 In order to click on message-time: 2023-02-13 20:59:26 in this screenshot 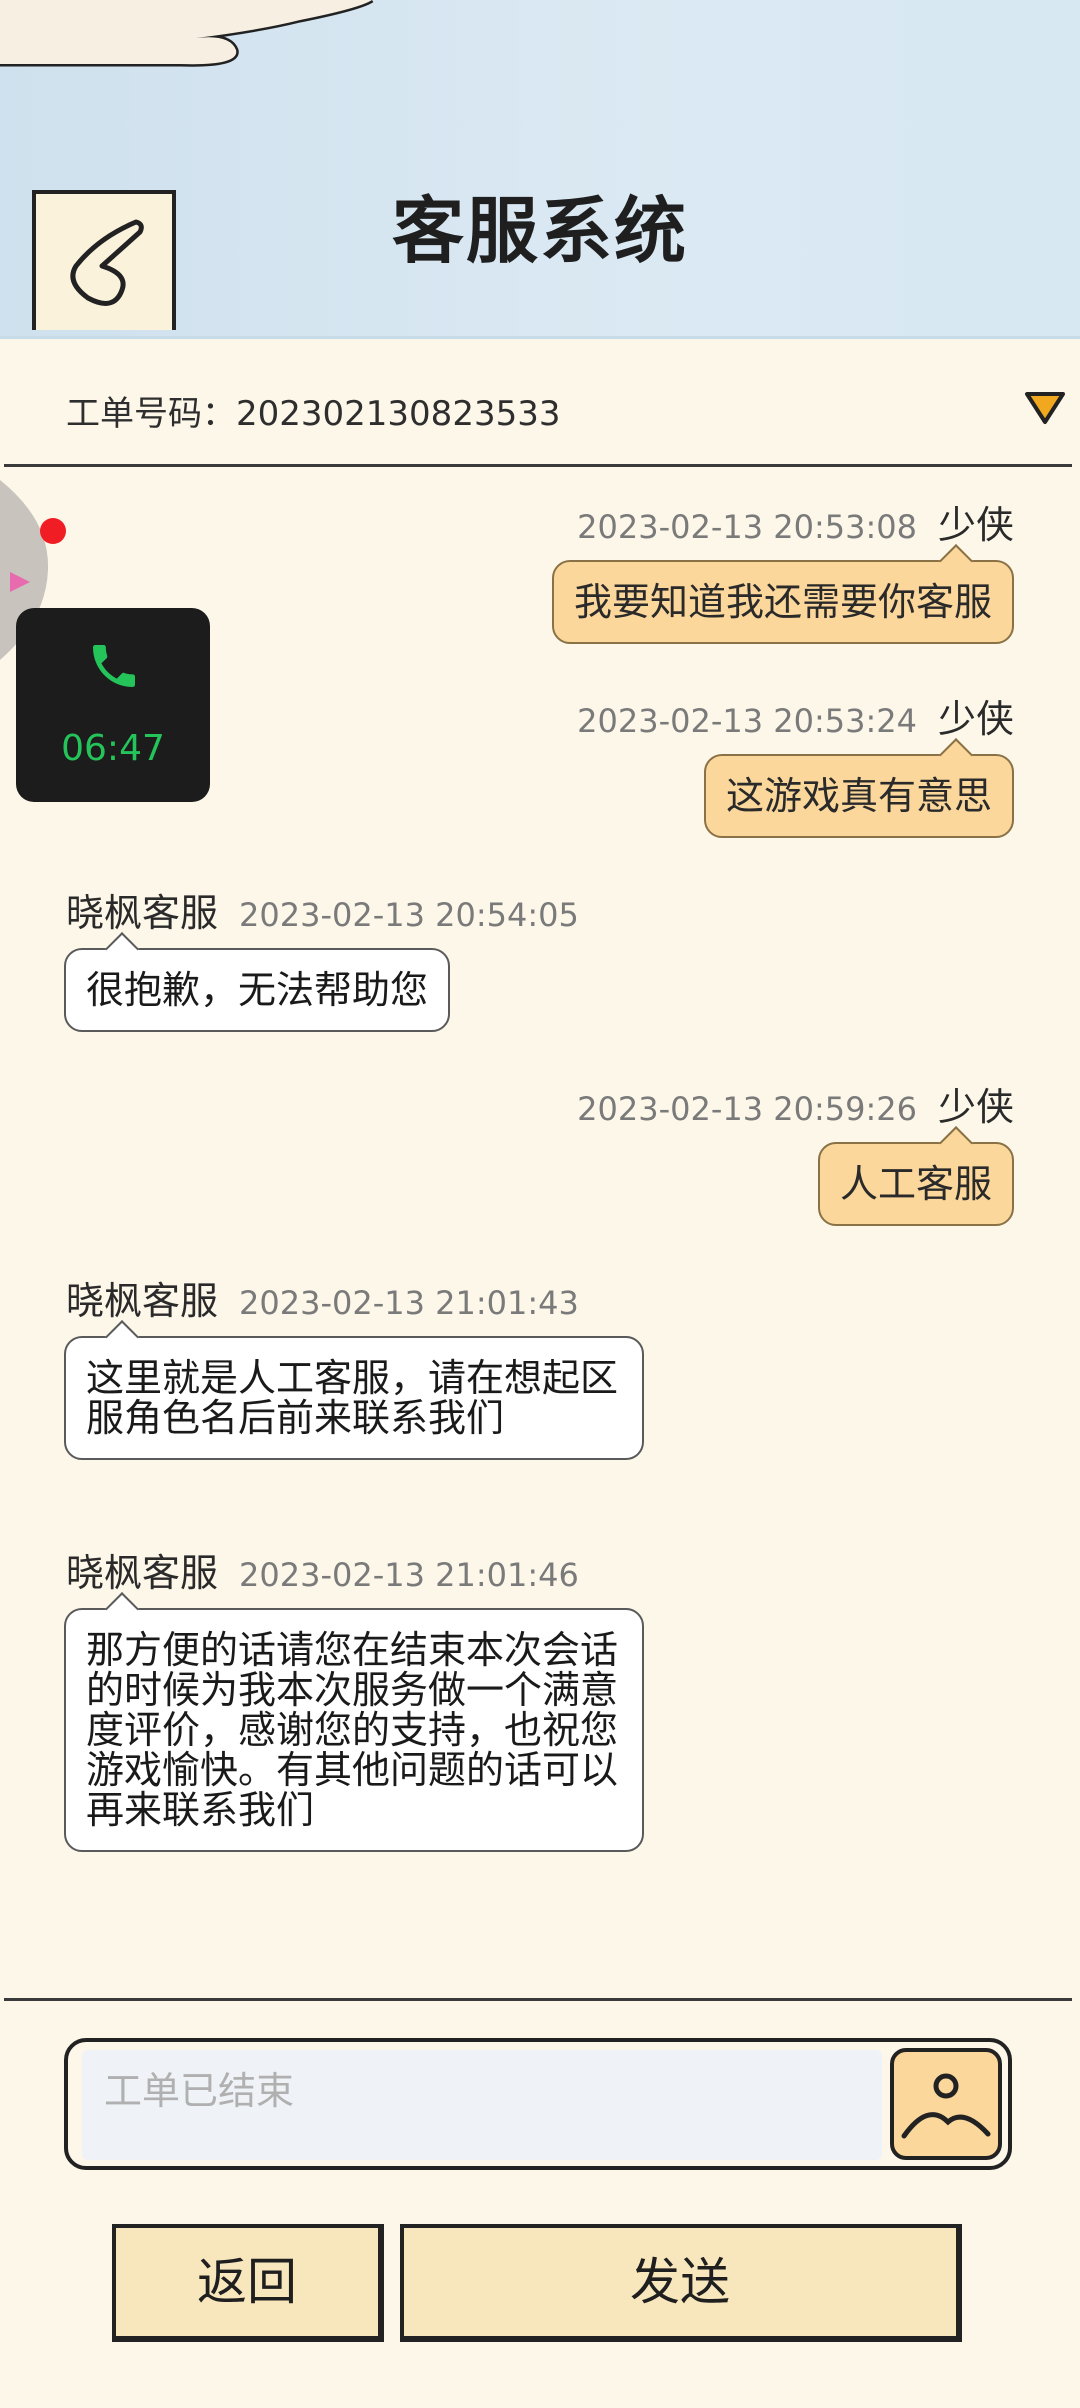, I will do `click(747, 1109)`.